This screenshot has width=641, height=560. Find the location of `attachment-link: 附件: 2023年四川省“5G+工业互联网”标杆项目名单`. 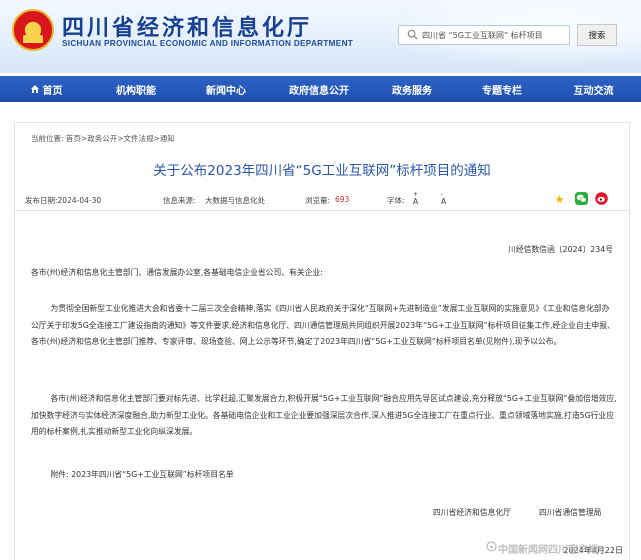

attachment-link: 附件: 2023年四川省“5G+工业互联网”标杆项目名单 is located at coordinates (324, 475).